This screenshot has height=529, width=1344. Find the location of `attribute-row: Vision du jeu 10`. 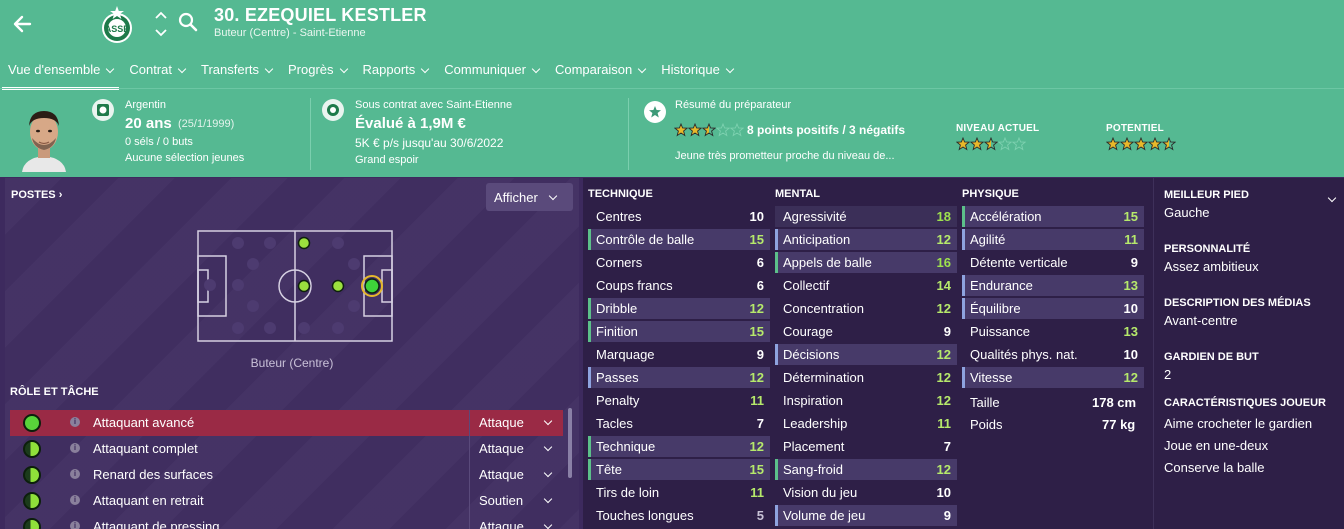

attribute-row: Vision du jeu 10 is located at coordinates (866, 492).